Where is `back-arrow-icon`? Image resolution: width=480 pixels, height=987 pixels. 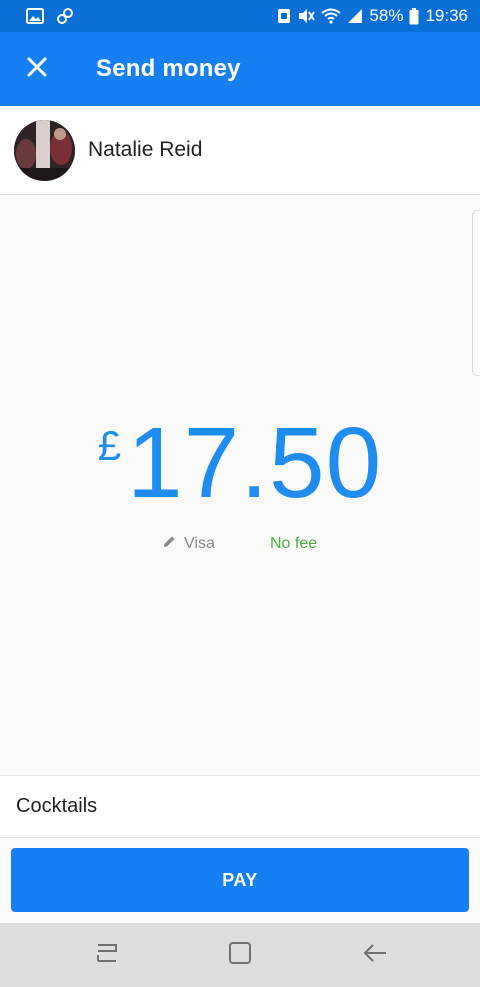
back-arrow-icon is located at coordinates (375, 955).